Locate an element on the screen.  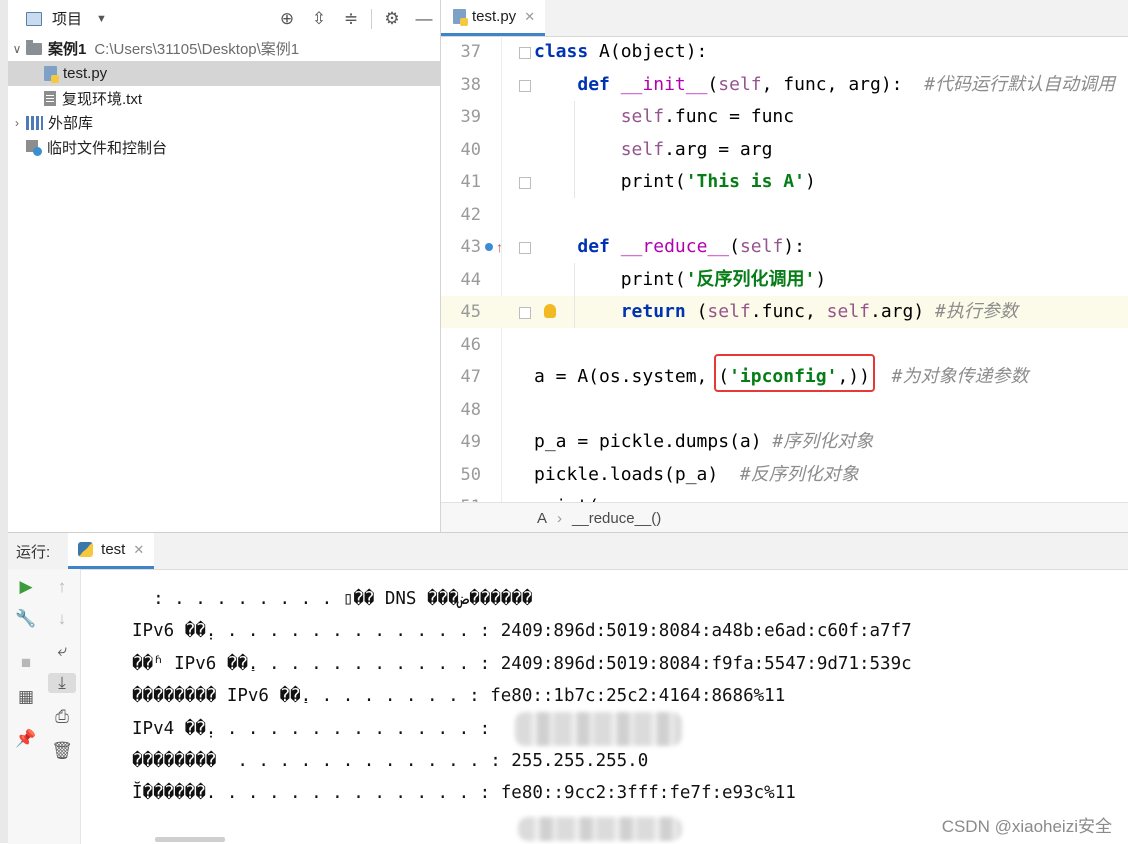
breadcrumb-class: A is located at coordinates (542, 518).